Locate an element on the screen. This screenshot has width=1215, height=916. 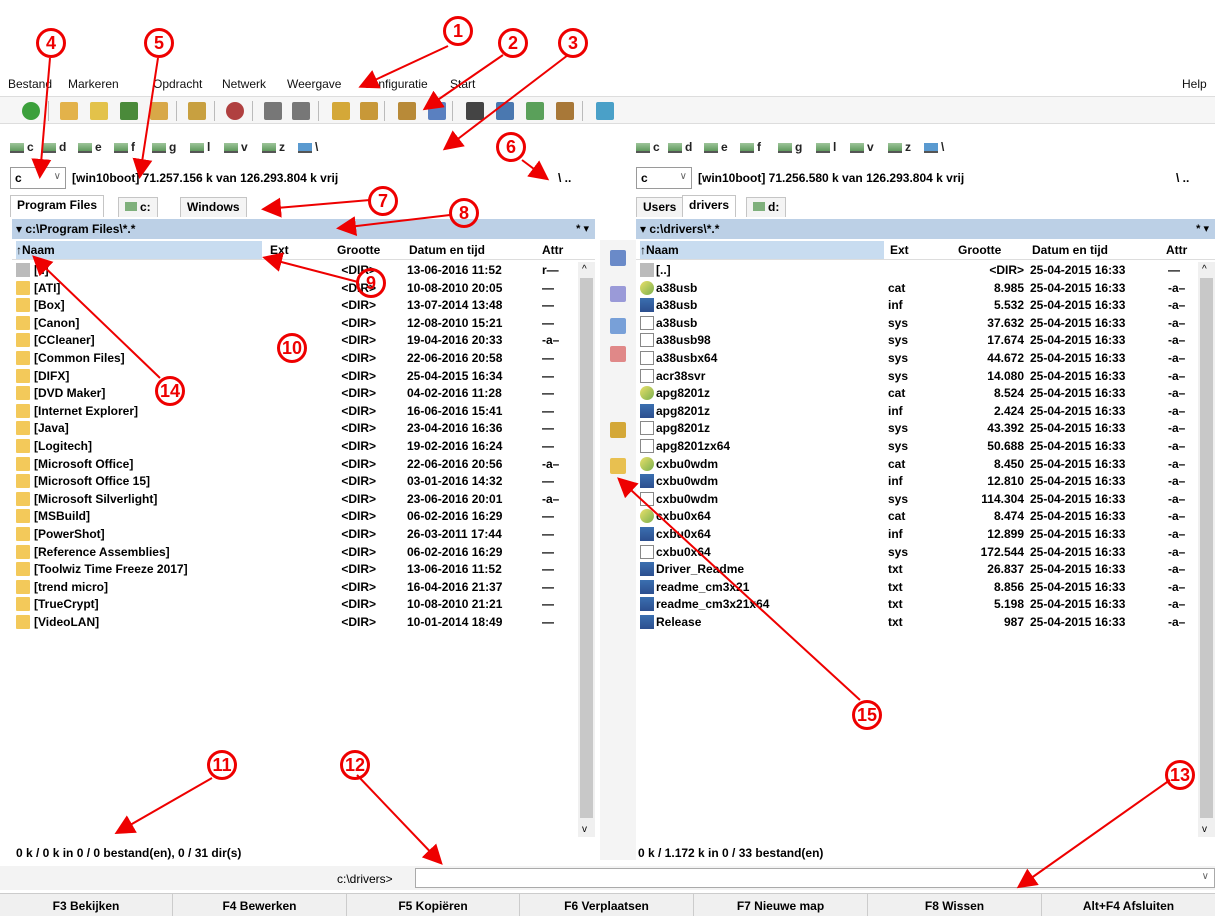
left-drive-select: c ∨ is located at coordinates (38, 178).